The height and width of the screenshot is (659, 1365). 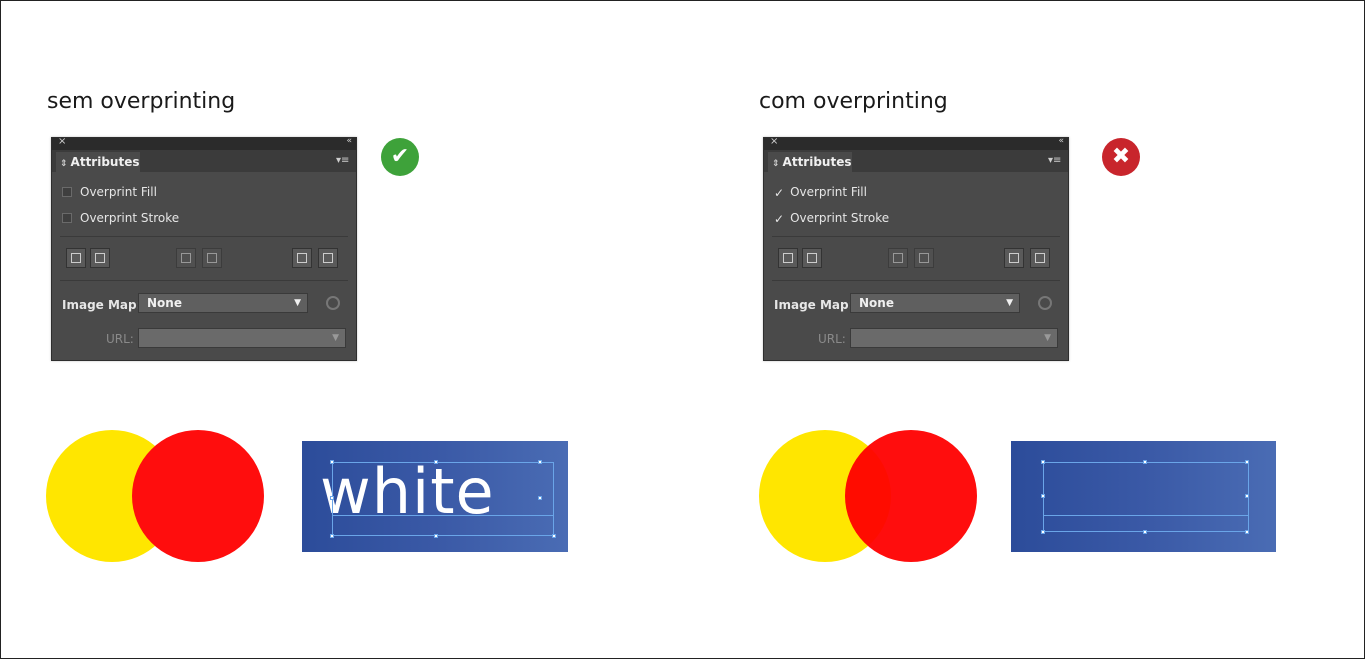 I want to click on overprint-stroke-option: ✓ Overprint Stroke, so click(x=831, y=218).